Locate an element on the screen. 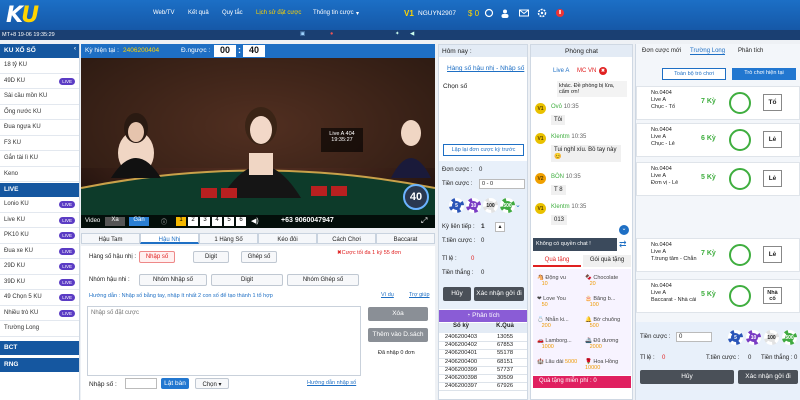  all-games-button: Toàn bộ trò chơi is located at coordinates (694, 74).